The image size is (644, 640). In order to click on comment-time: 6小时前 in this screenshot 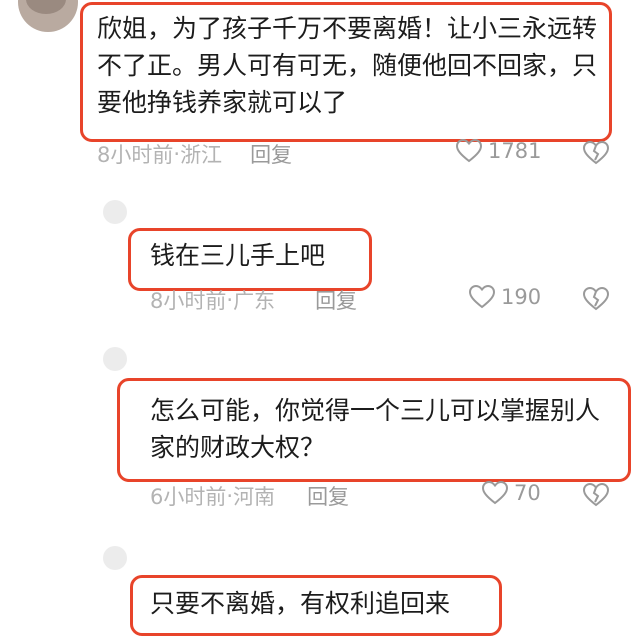, I will do `click(188, 497)`.